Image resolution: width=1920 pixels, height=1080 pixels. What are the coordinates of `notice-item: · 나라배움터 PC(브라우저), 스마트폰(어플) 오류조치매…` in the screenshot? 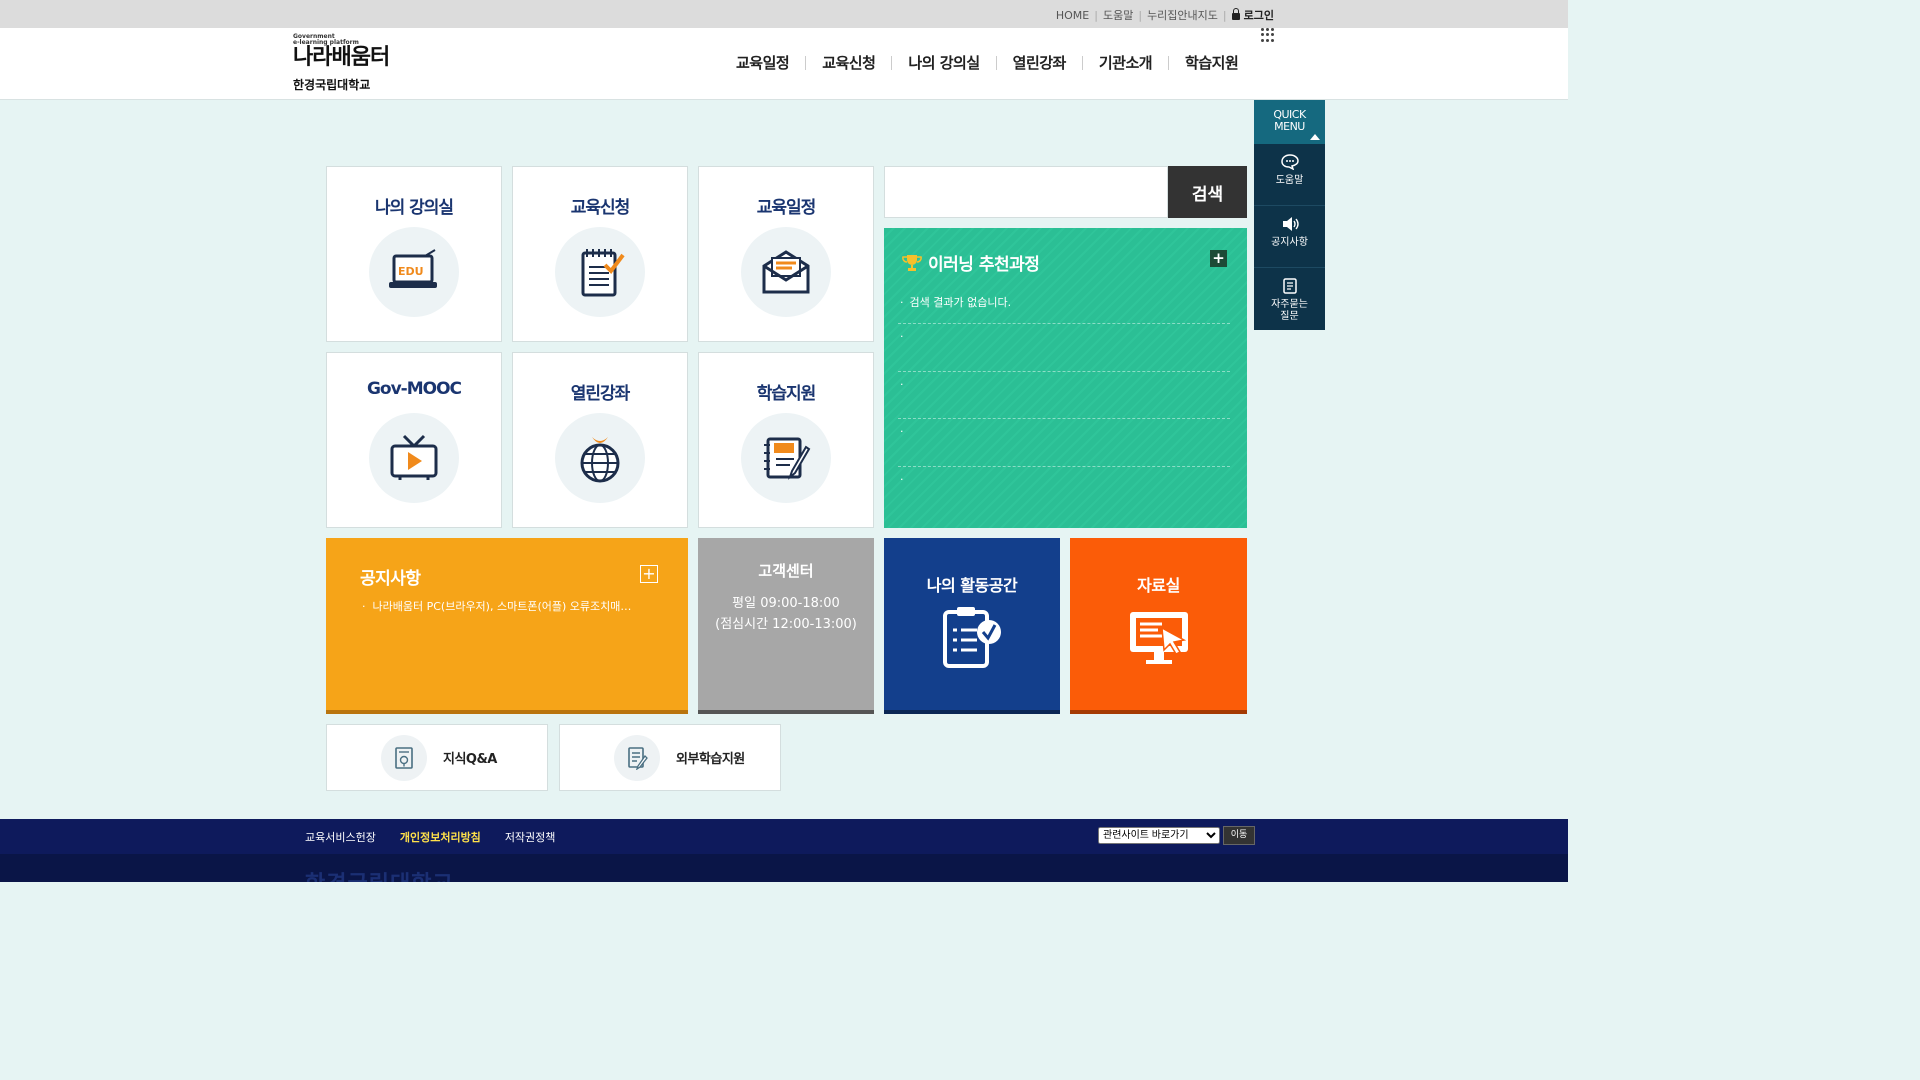 It's located at (496, 606).